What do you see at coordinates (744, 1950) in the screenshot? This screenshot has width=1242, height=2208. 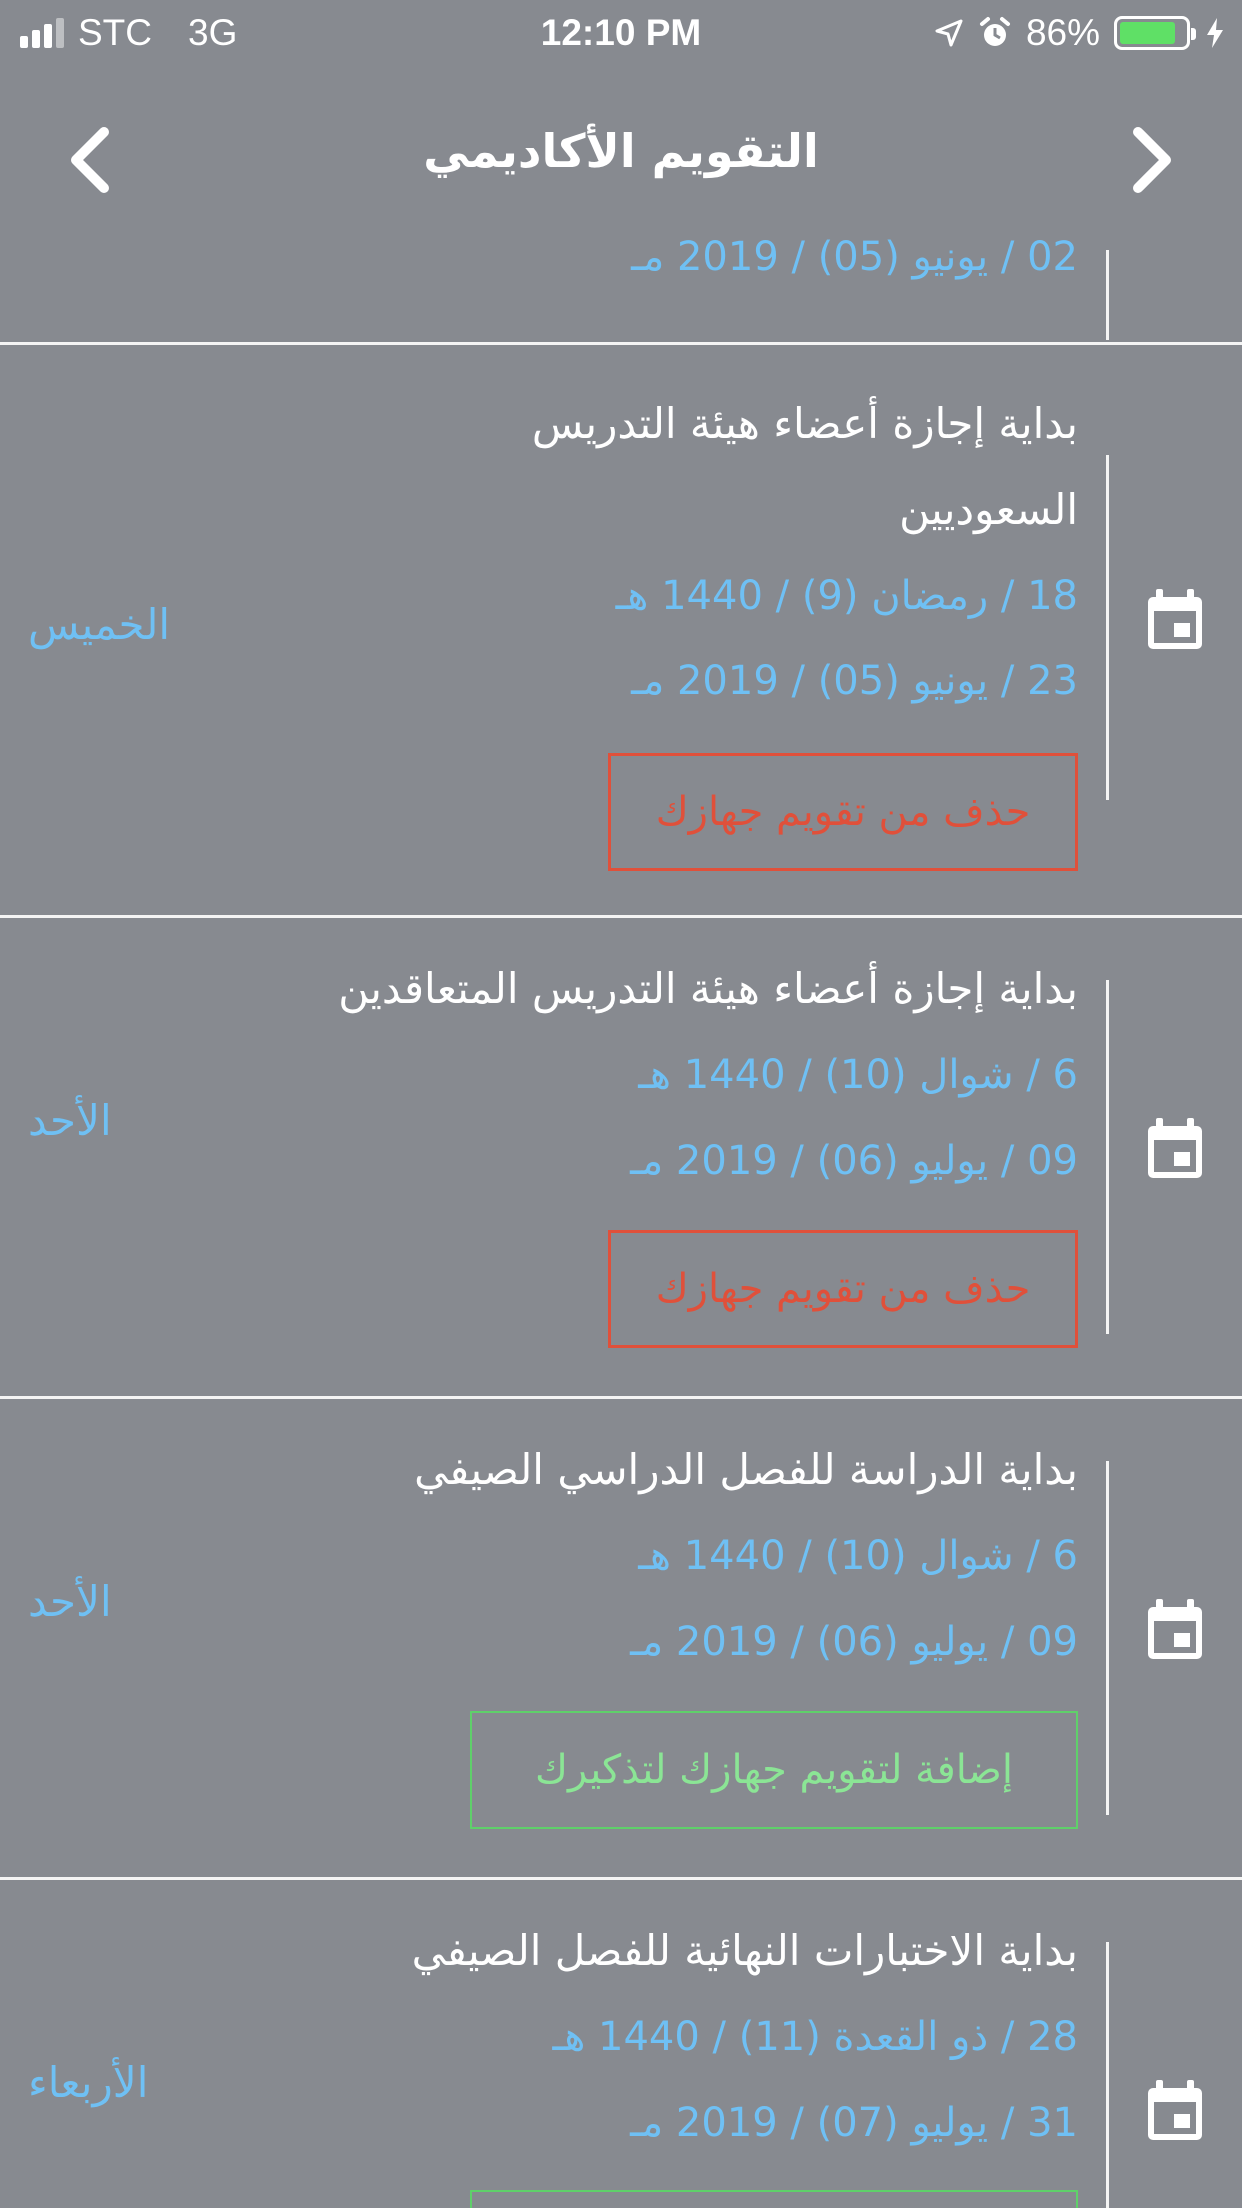 I see `event-title: بداية الاختبارات النهائية للفصل الصيفي` at bounding box center [744, 1950].